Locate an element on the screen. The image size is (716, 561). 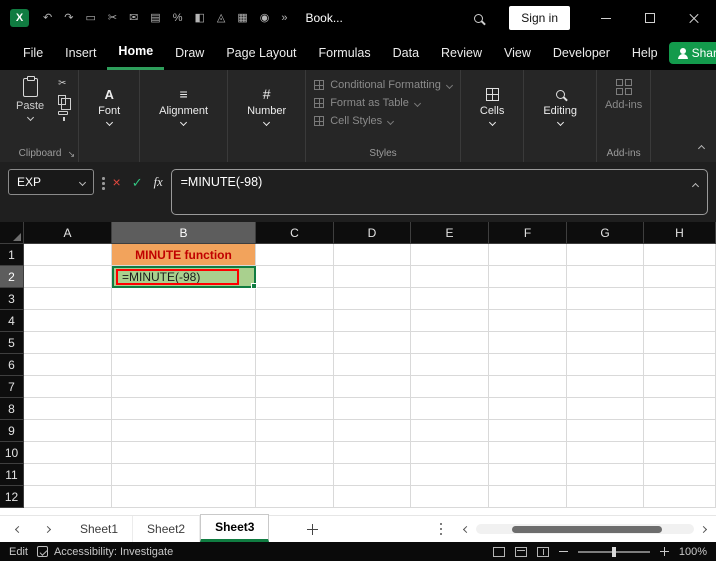
tab-developer: Developer is located at coordinates (581, 53).